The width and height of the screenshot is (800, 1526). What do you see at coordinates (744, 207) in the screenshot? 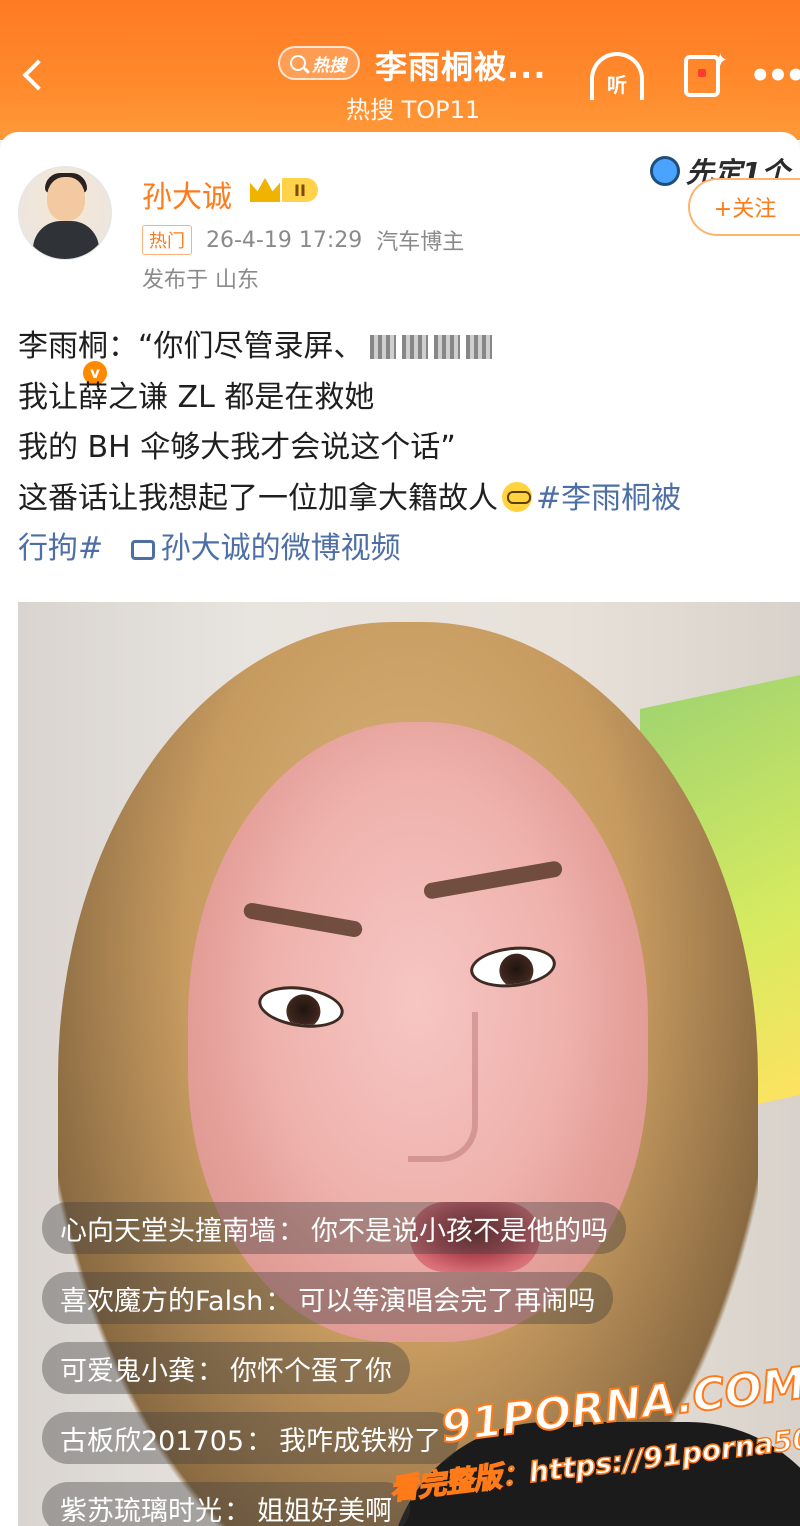
I see `follow-button: +关注` at bounding box center [744, 207].